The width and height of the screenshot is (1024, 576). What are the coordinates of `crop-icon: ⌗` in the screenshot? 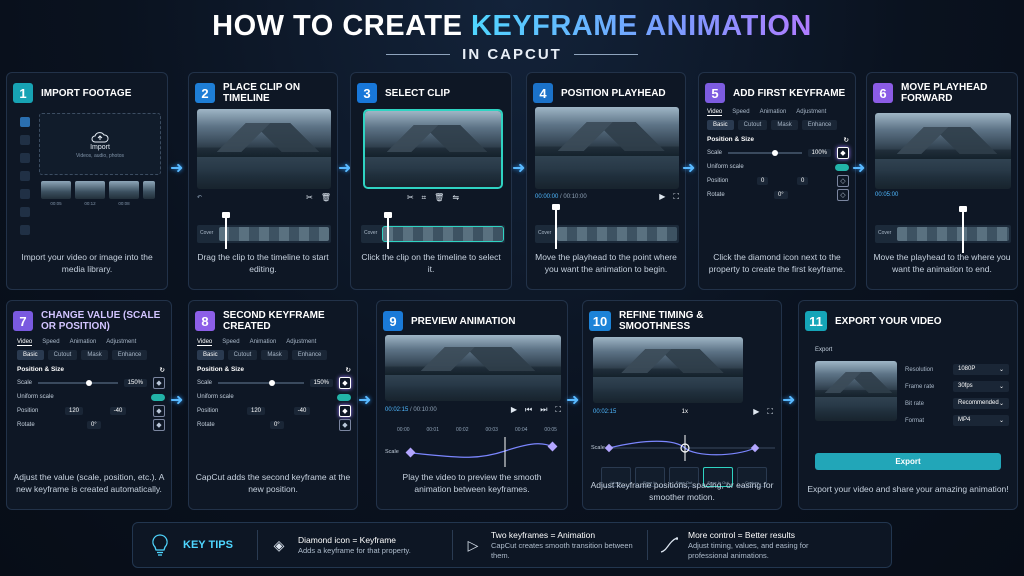 It's located at (424, 198).